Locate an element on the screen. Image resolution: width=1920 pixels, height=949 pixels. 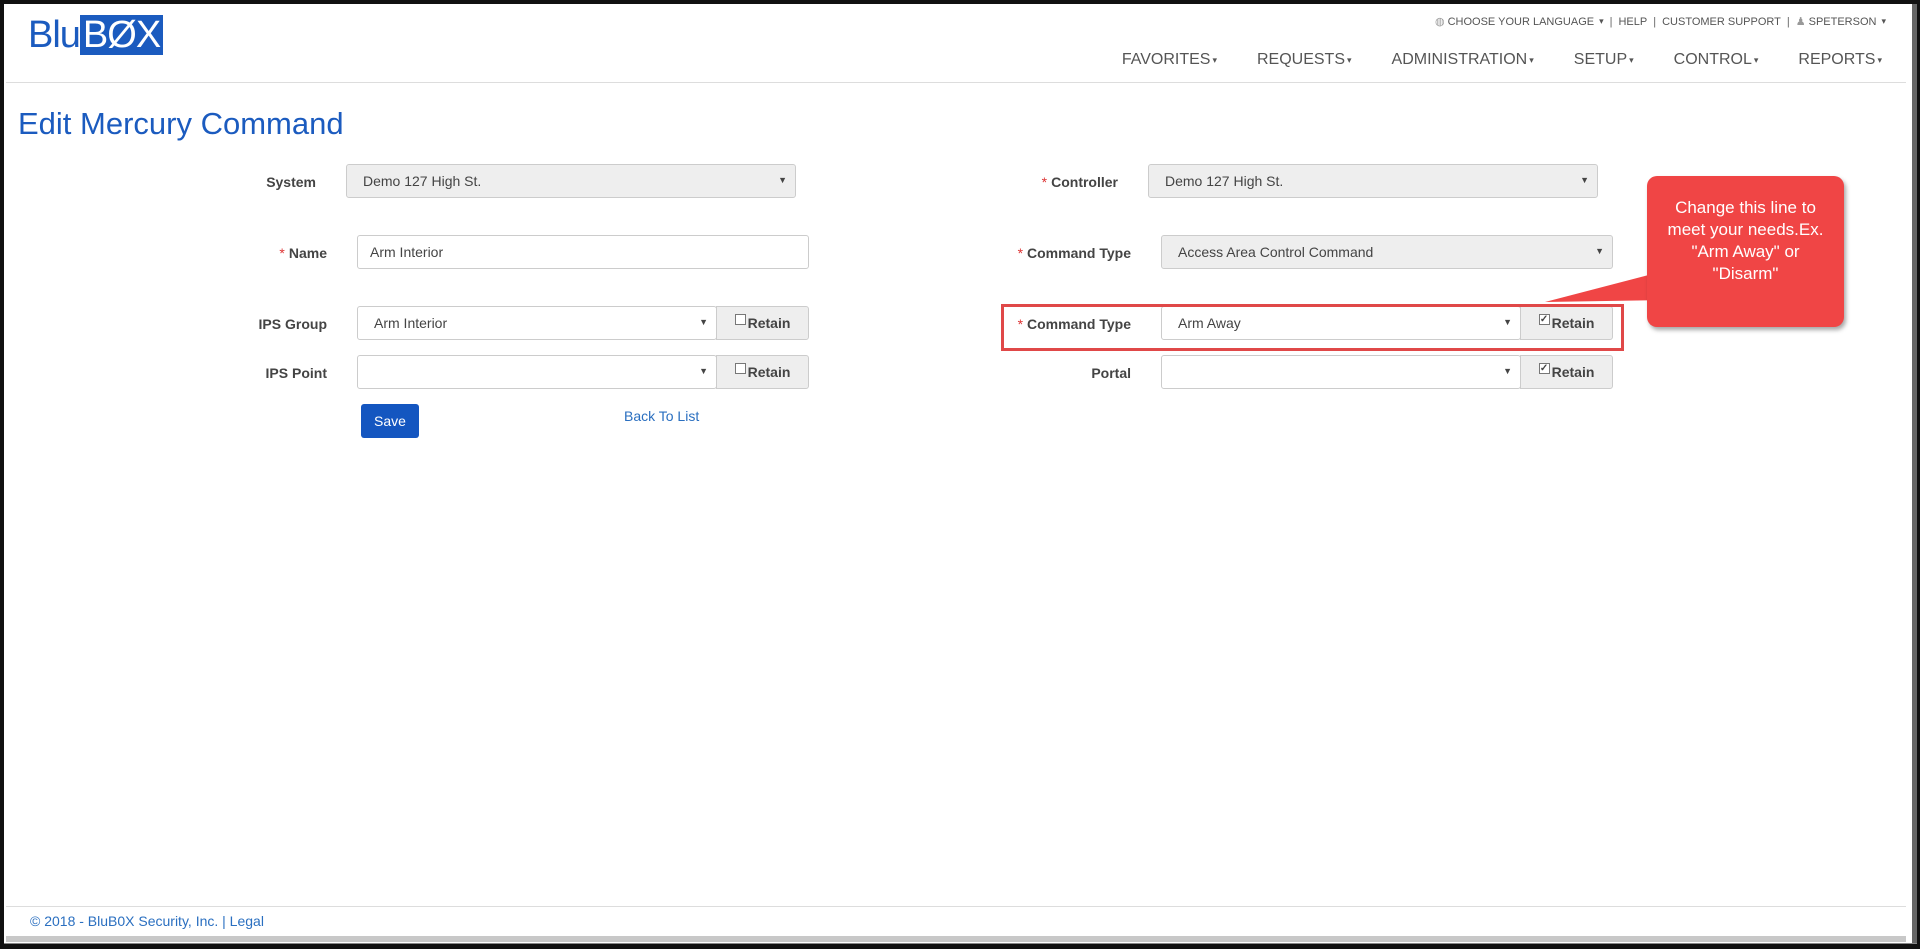
footer: © 2018 - BluB0X Security, Inc. | Legal is located at coordinates (956, 921).